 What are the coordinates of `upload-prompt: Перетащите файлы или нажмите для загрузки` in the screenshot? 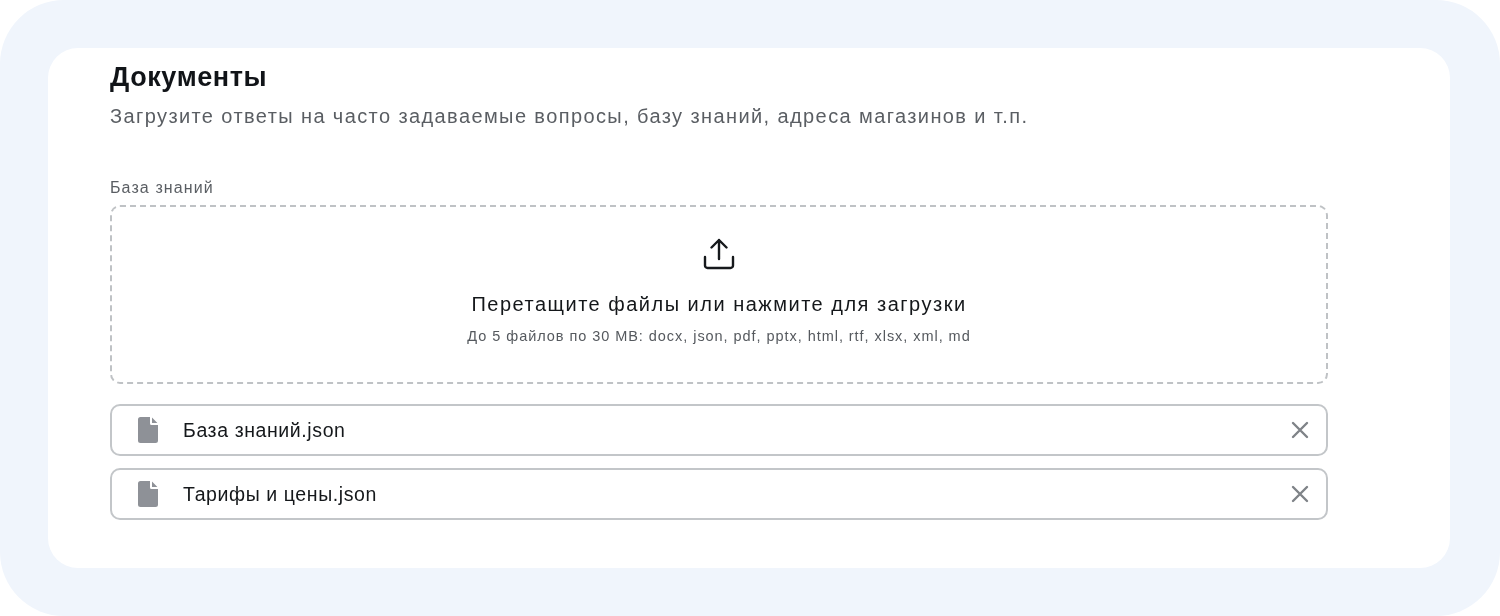 It's located at (719, 304).